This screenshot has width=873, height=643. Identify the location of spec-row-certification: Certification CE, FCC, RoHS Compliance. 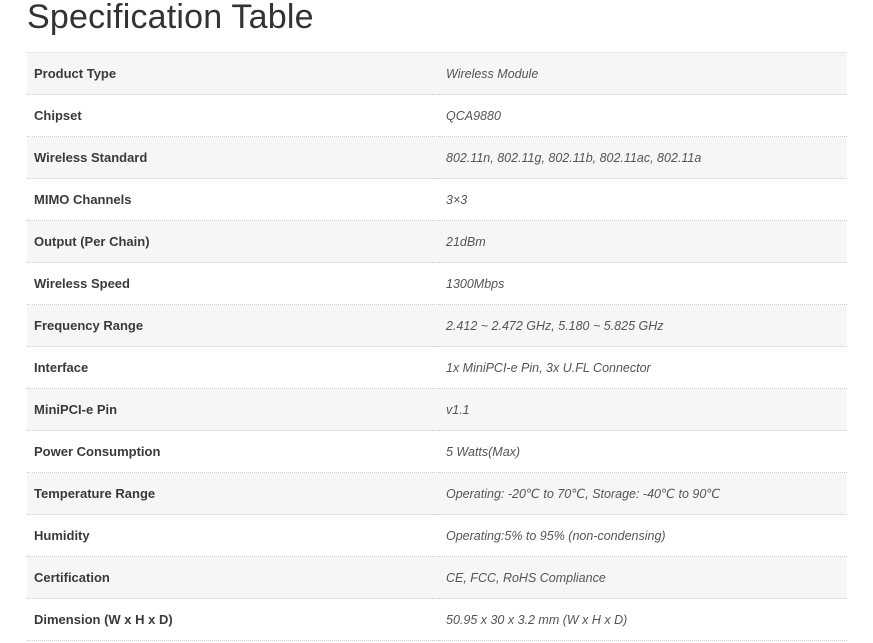
(437, 577).